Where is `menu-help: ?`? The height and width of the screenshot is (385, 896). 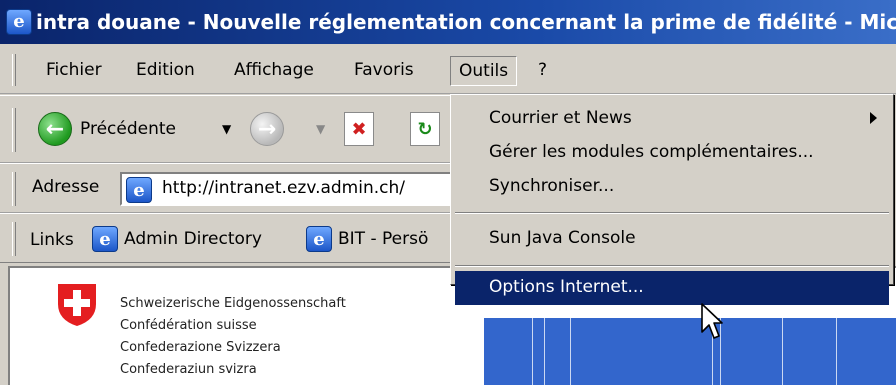
menu-help: ? is located at coordinates (542, 71).